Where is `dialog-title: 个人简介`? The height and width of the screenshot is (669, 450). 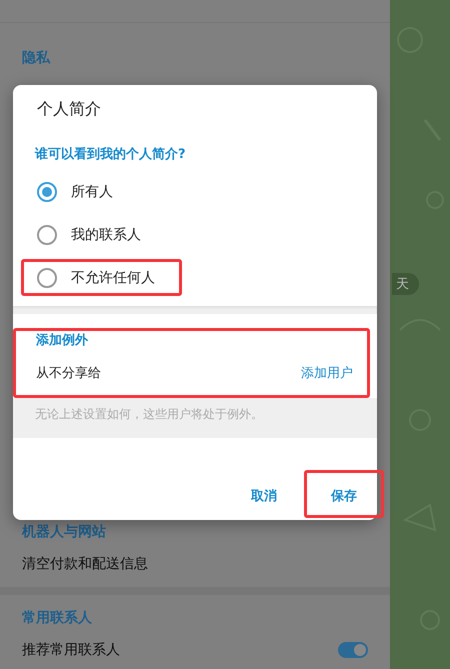
dialog-title: 个人简介 is located at coordinates (69, 109).